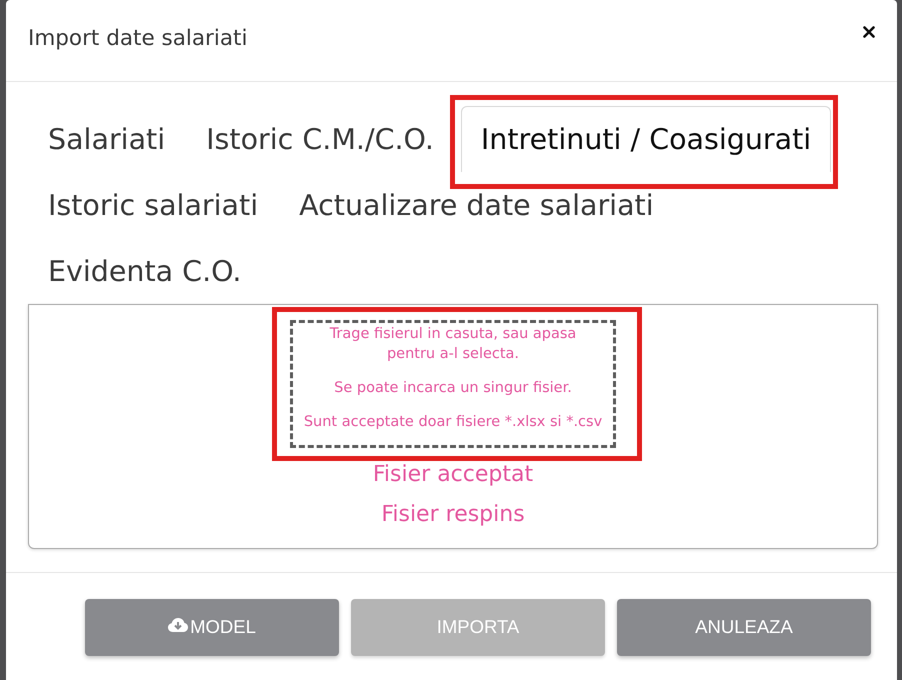  Describe the element at coordinates (476, 205) in the screenshot. I see `tab: Actualizare date salariati` at that location.